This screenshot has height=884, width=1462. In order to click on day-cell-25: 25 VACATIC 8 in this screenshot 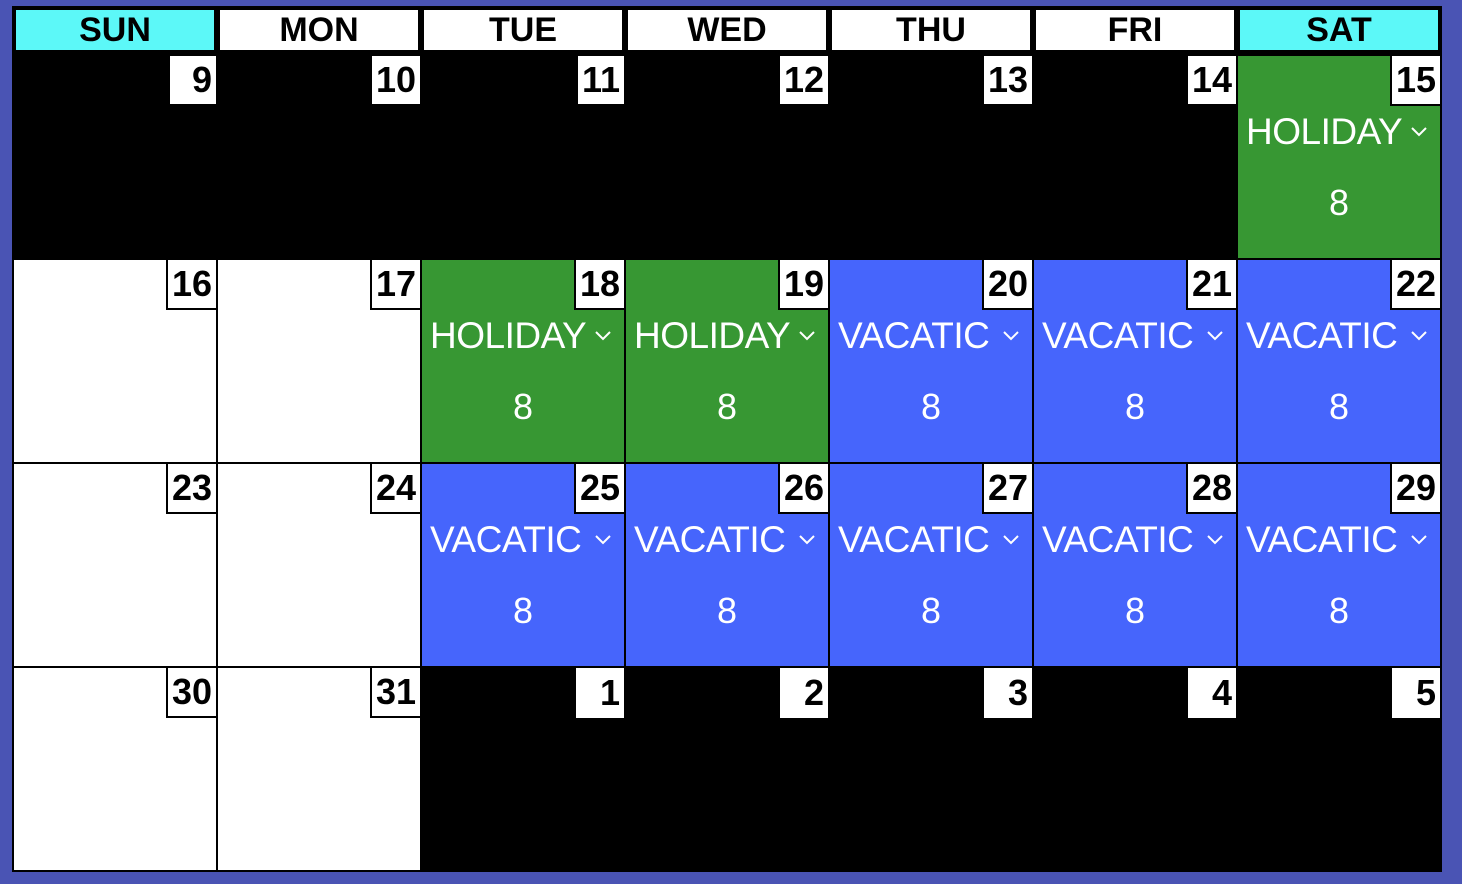, I will do `click(523, 565)`.